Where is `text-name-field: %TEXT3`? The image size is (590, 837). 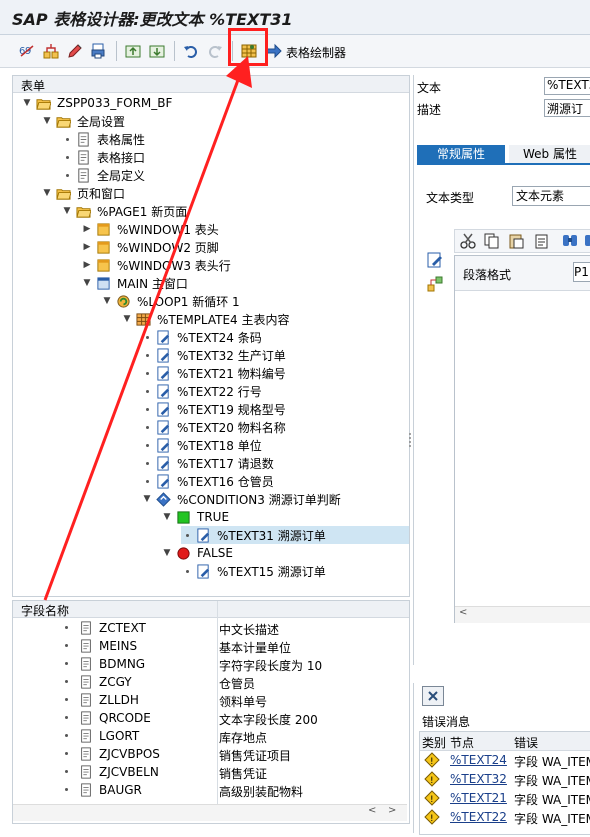
text-name-field: %TEXT3 is located at coordinates (567, 86).